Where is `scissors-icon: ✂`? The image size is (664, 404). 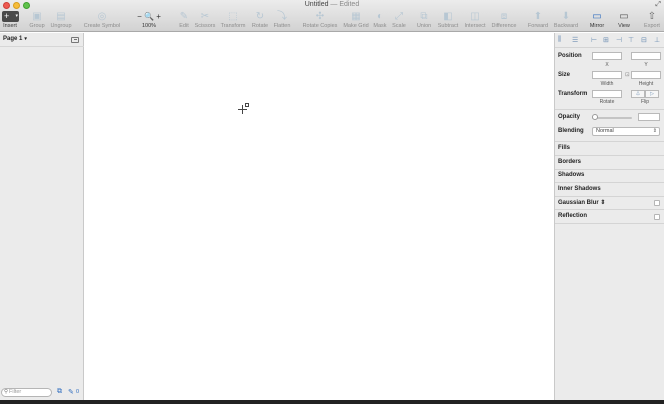 scissors-icon: ✂ is located at coordinates (205, 16).